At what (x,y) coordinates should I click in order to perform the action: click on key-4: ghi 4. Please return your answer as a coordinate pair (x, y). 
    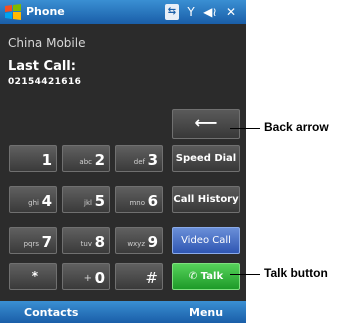
    Looking at the image, I should click on (33, 199).